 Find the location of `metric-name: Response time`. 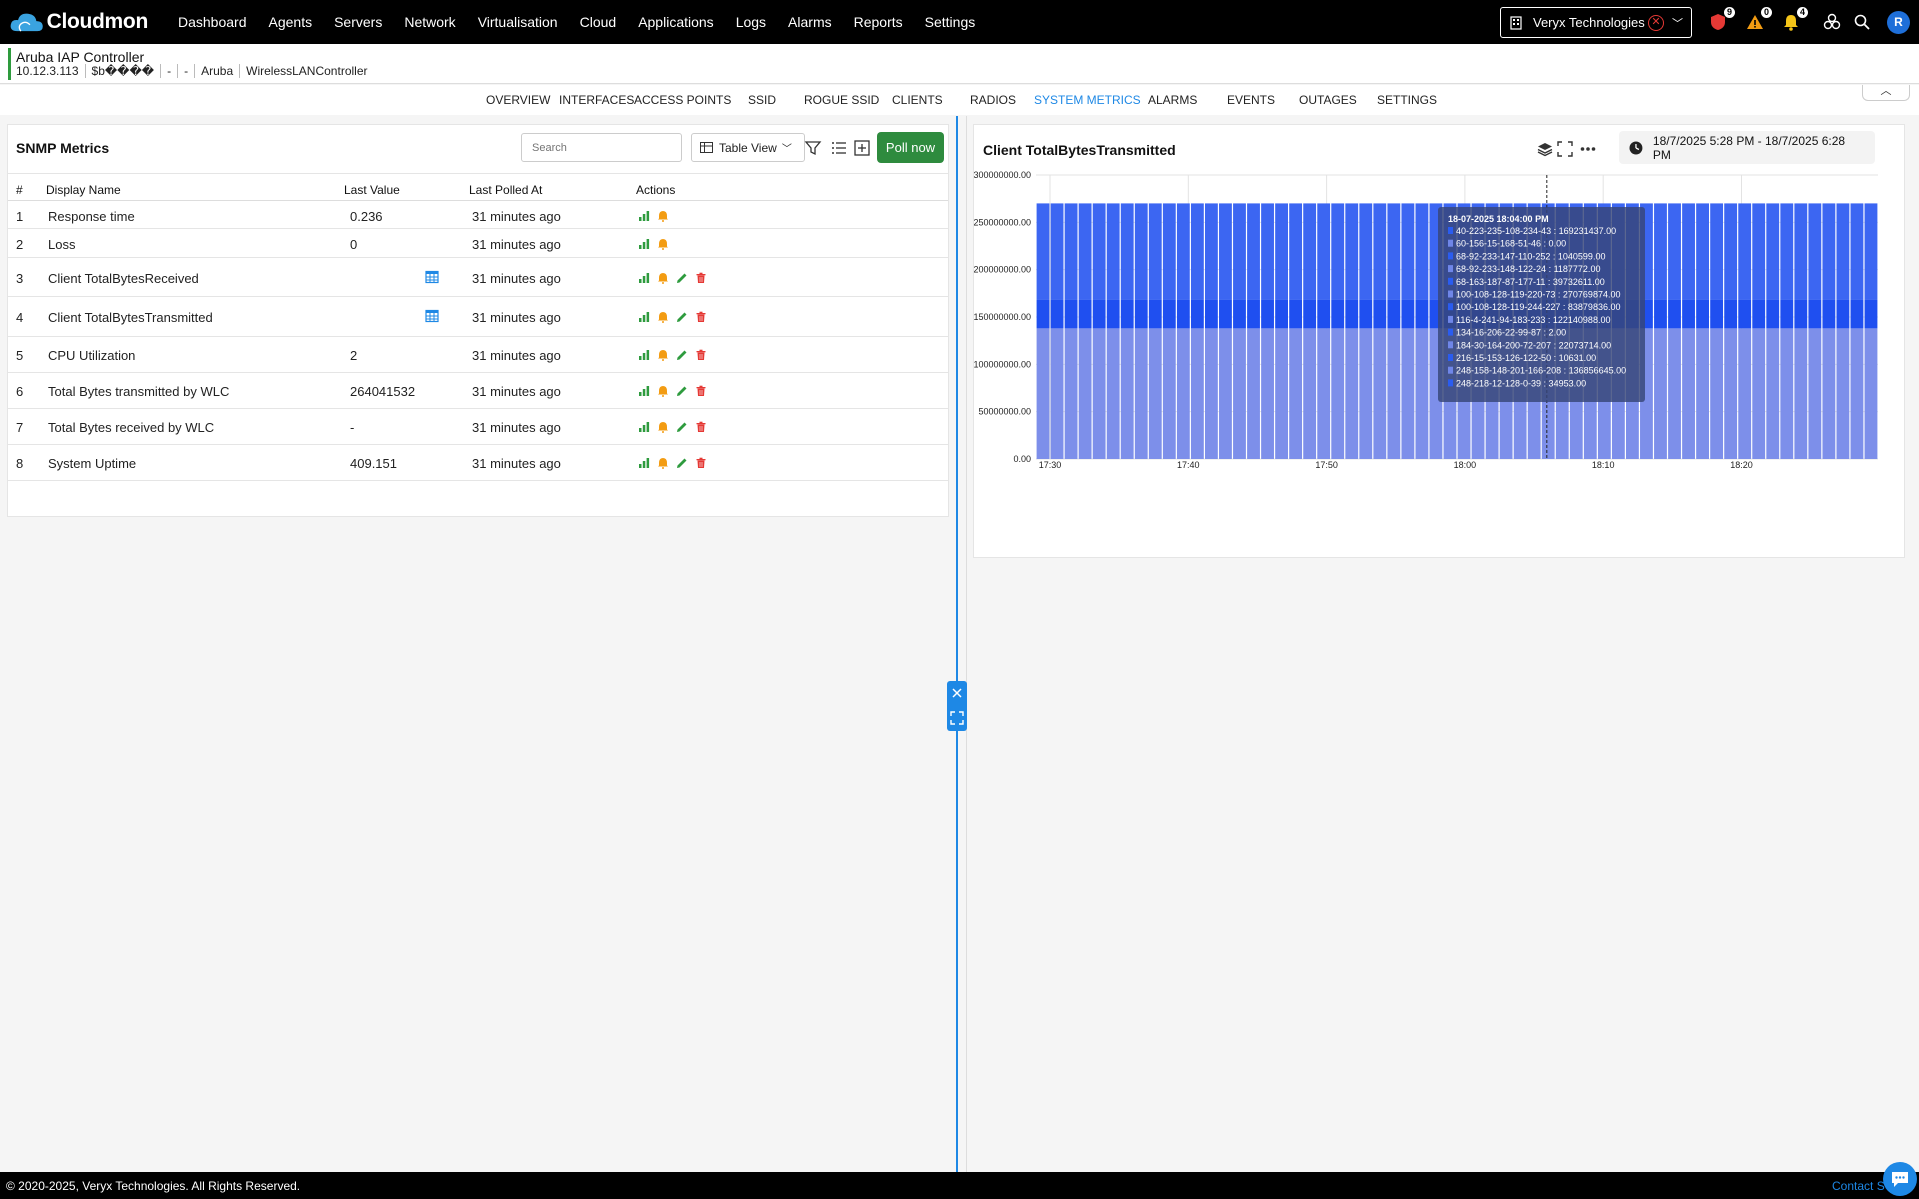

metric-name: Response time is located at coordinates (91, 216).